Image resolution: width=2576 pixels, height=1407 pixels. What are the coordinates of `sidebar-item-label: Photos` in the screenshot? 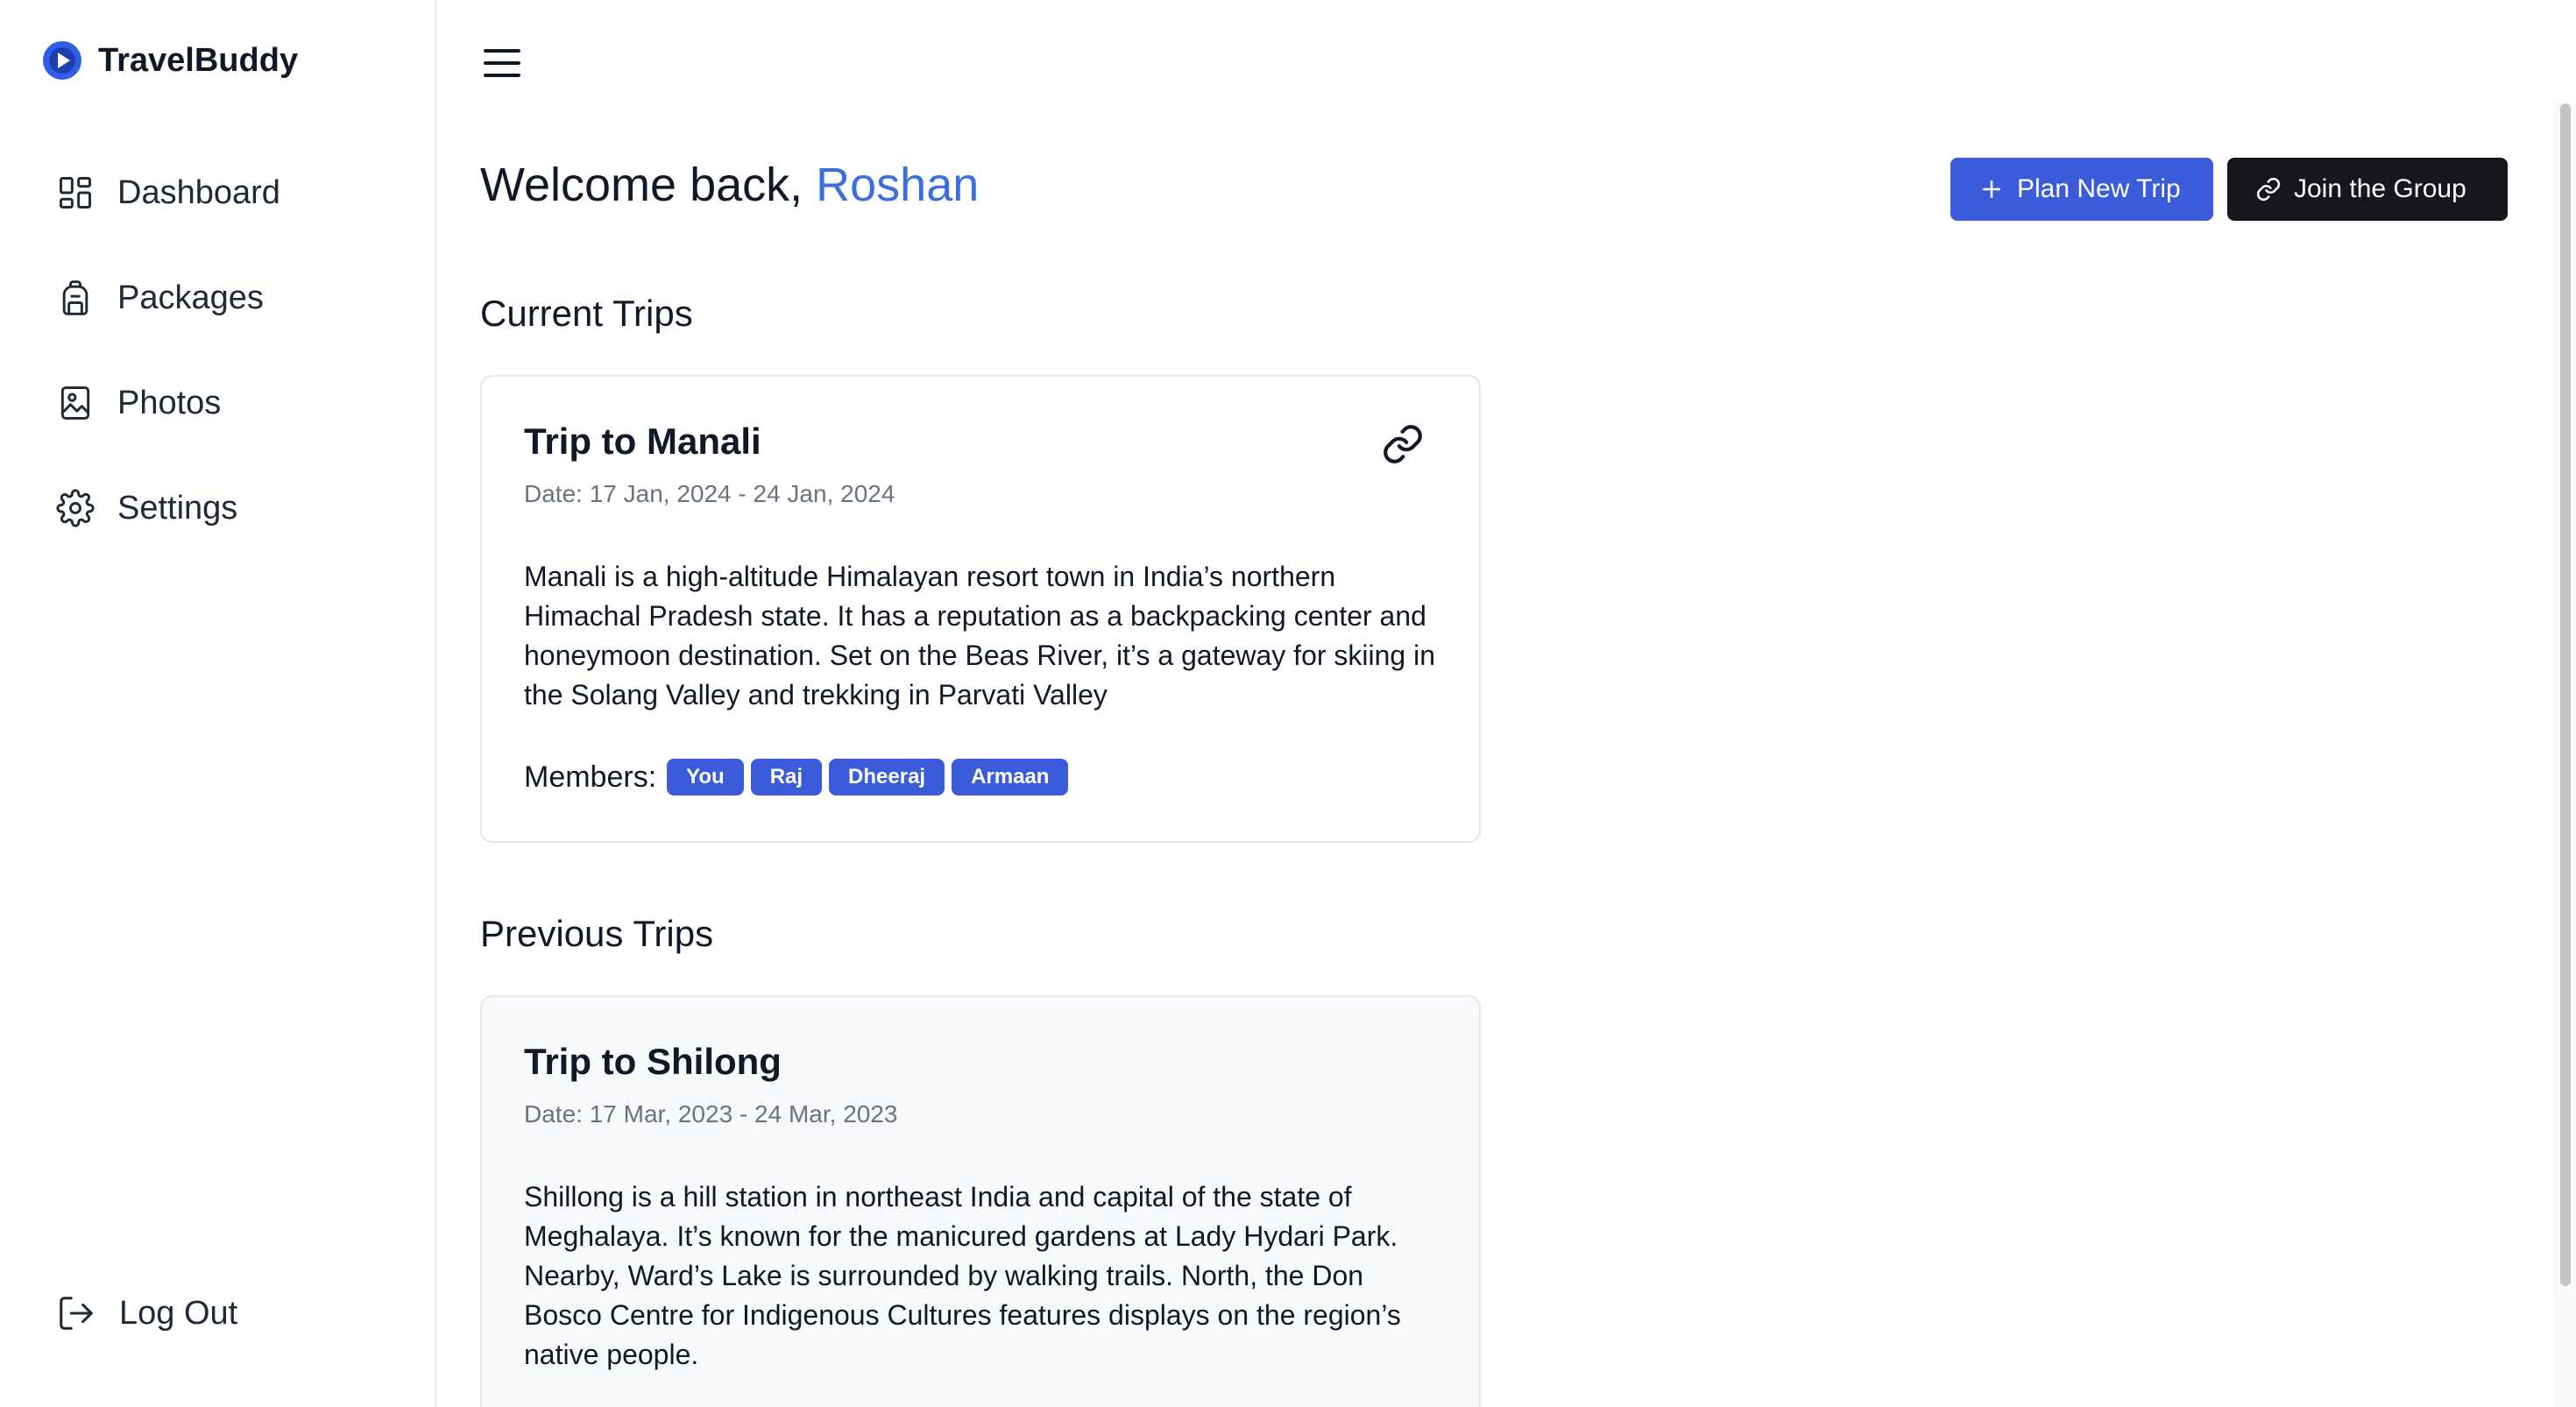 It's located at (169, 402).